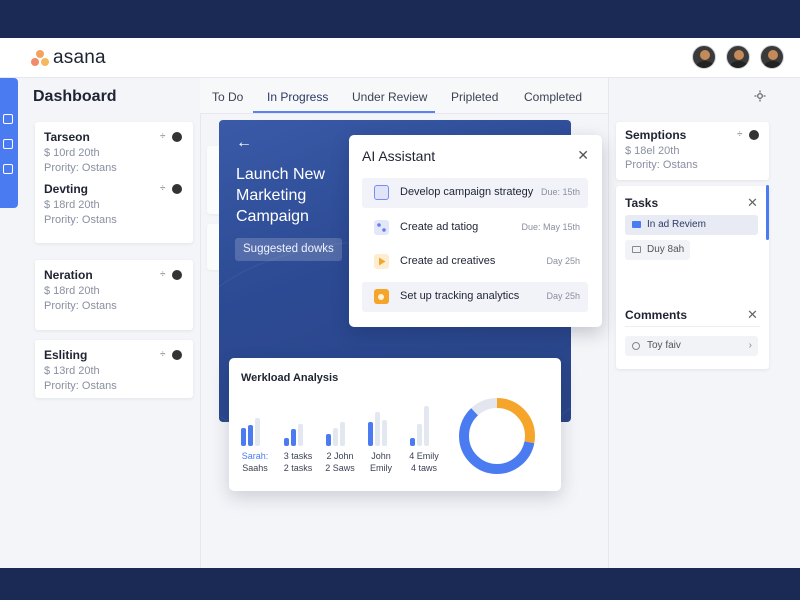  What do you see at coordinates (381, 296) in the screenshot?
I see `analytics-icon` at bounding box center [381, 296].